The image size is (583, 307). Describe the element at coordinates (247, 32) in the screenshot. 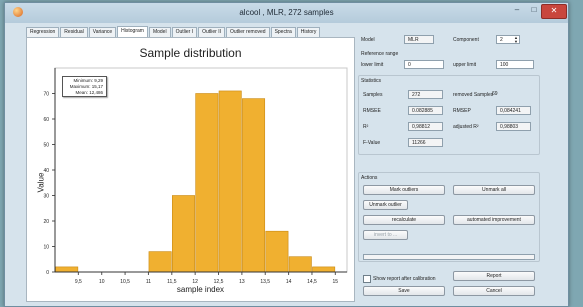

I see `tab-outlier-removed: Outlier removed` at that location.